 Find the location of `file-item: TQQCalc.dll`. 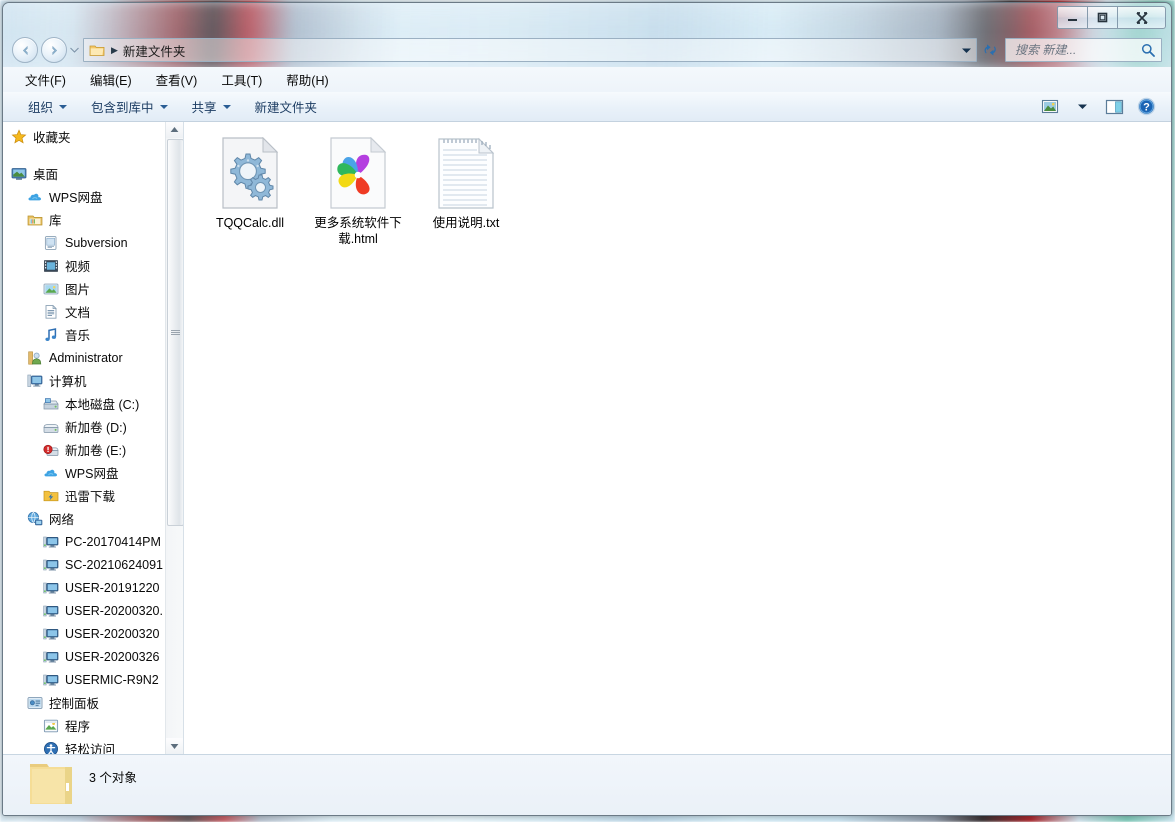

file-item: TQQCalc.dll is located at coordinates (250, 191).